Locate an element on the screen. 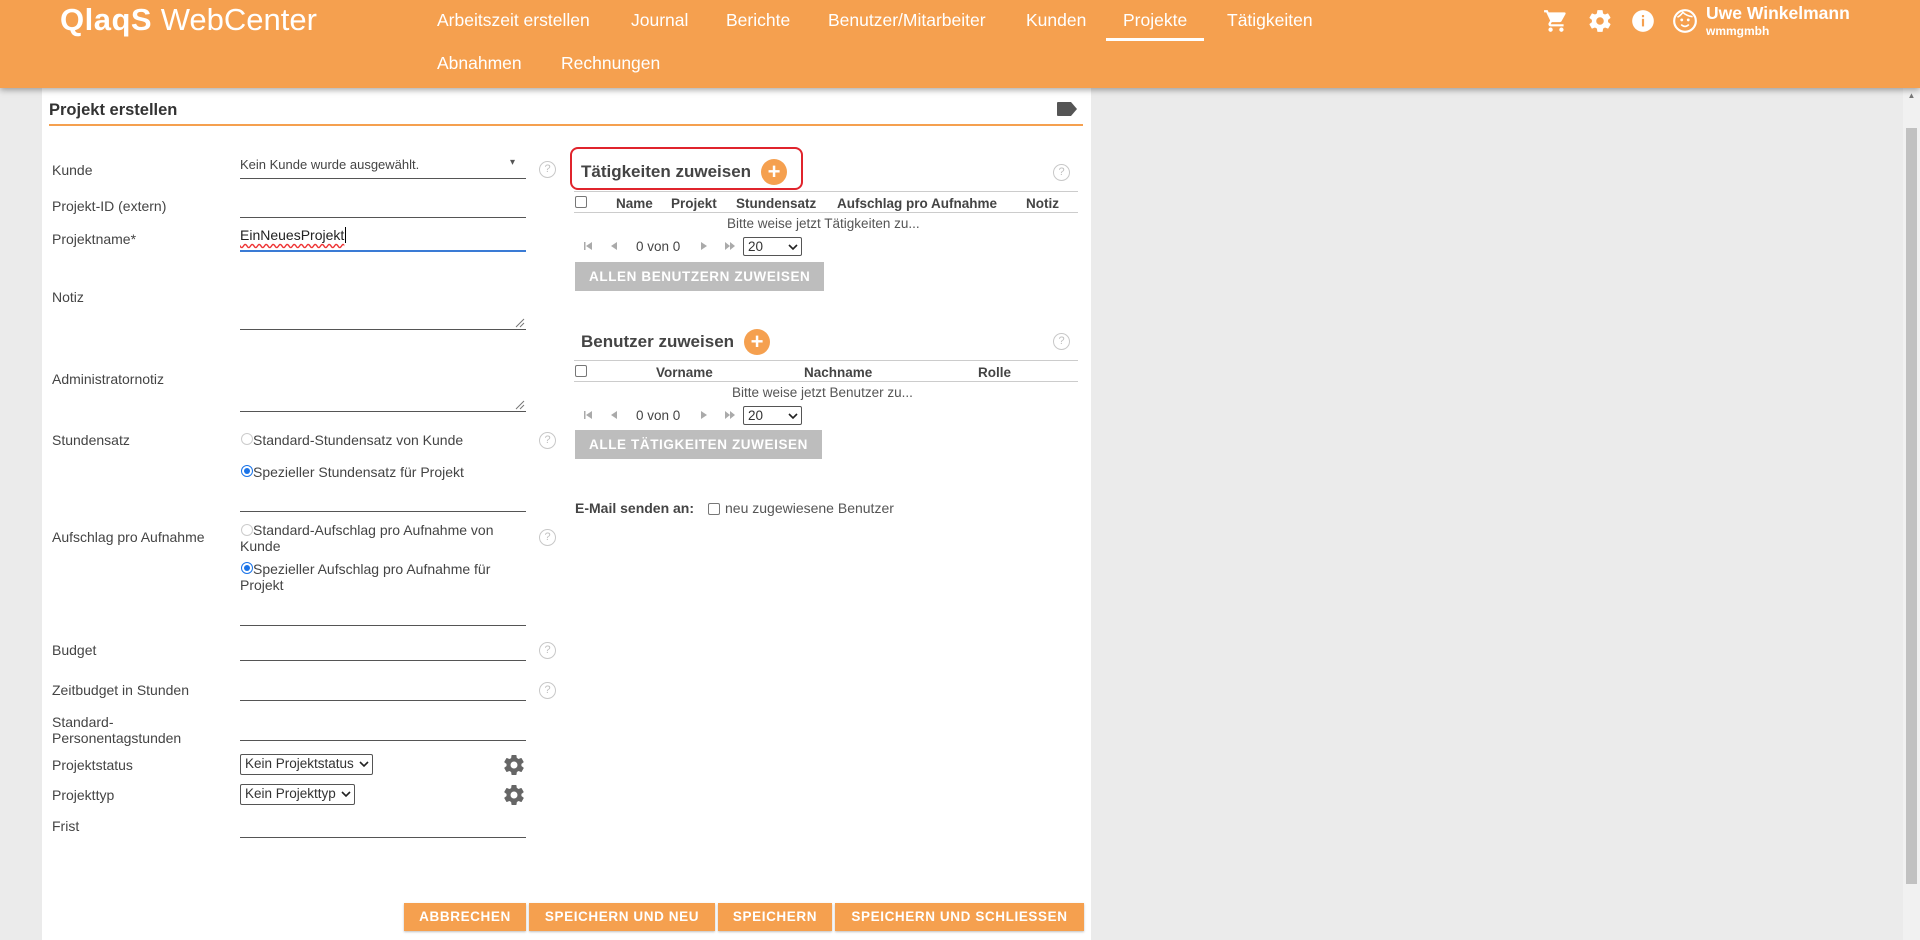 Image resolution: width=1920 pixels, height=940 pixels. projekt-id-input is located at coordinates (383, 217).